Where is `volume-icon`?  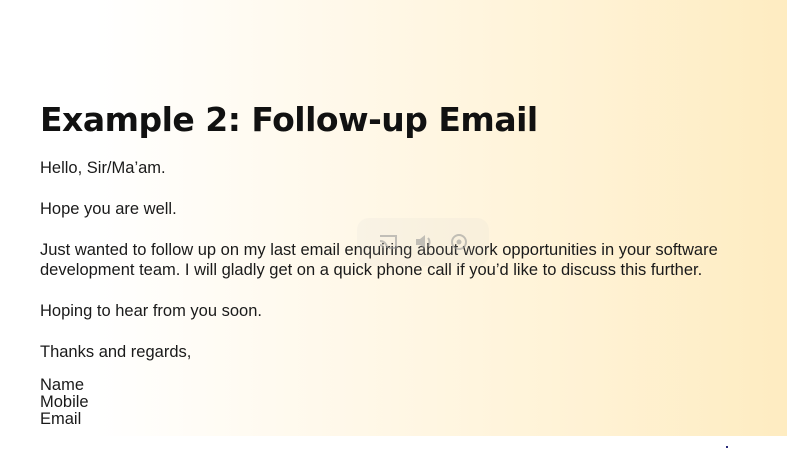
volume-icon is located at coordinates (424, 242).